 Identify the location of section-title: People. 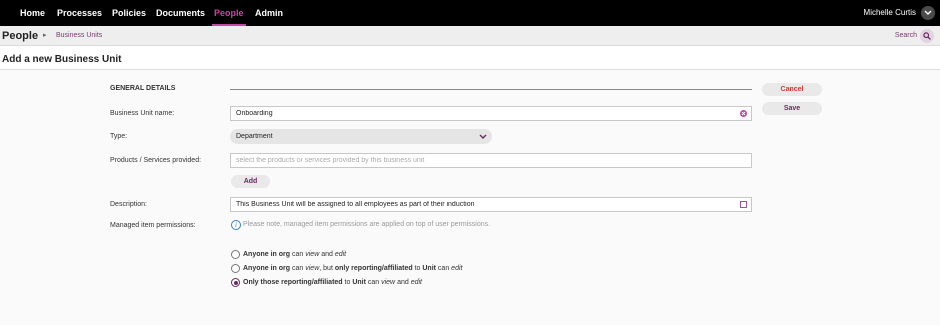
(20, 36).